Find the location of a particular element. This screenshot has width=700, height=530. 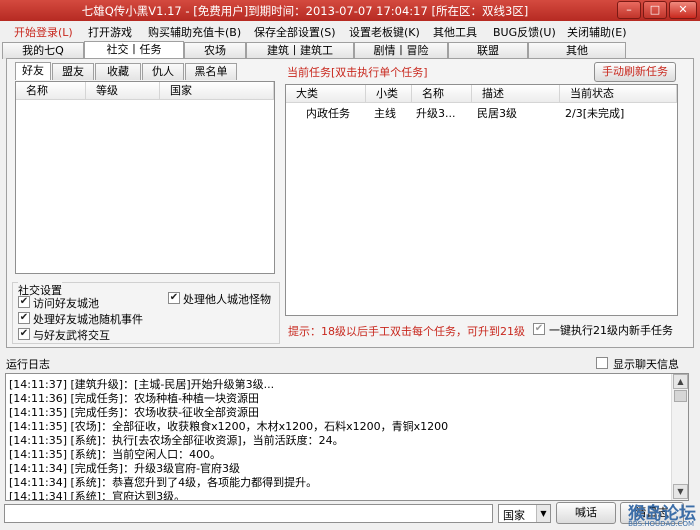

task-row: 内政任务 主线 升级3... 民居3级 2/3[未完成] is located at coordinates (481, 112).